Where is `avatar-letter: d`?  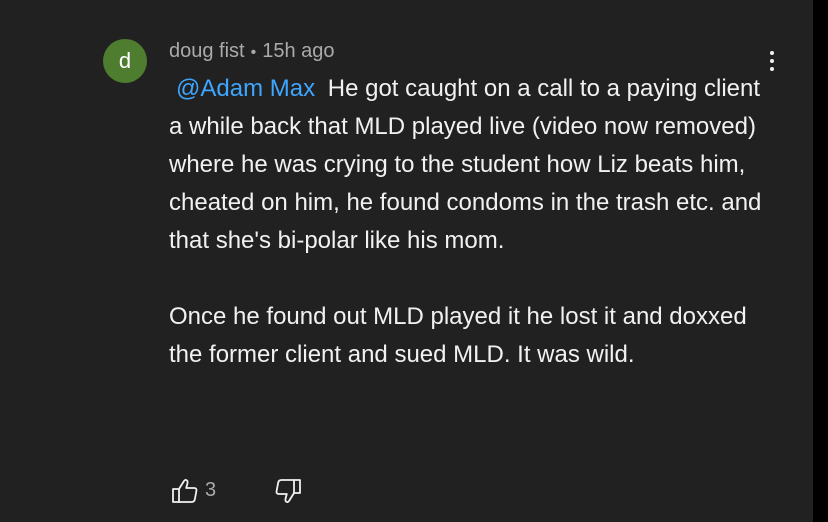
avatar-letter: d is located at coordinates (125, 60).